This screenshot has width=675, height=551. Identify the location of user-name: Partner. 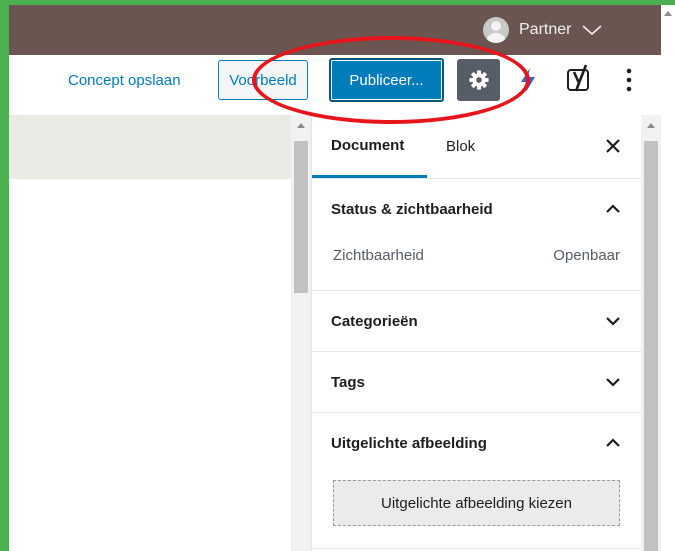
(545, 29).